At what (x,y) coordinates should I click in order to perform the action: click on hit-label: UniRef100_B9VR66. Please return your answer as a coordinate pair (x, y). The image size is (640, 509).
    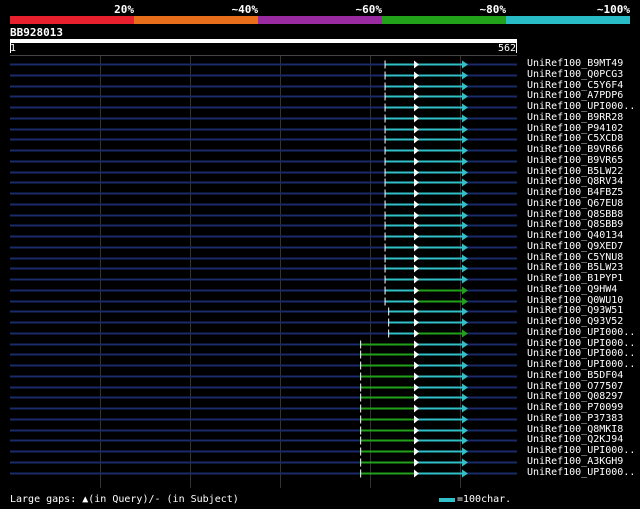
    Looking at the image, I should click on (575, 149).